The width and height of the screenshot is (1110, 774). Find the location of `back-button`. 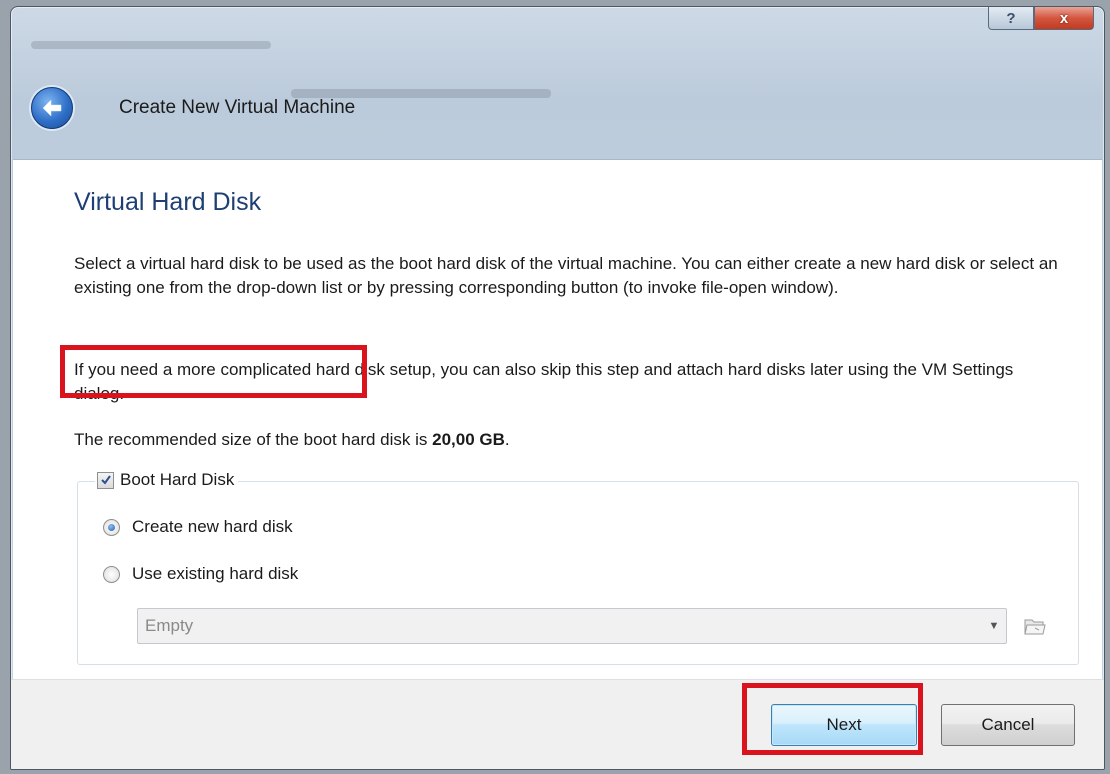

back-button is located at coordinates (52, 108).